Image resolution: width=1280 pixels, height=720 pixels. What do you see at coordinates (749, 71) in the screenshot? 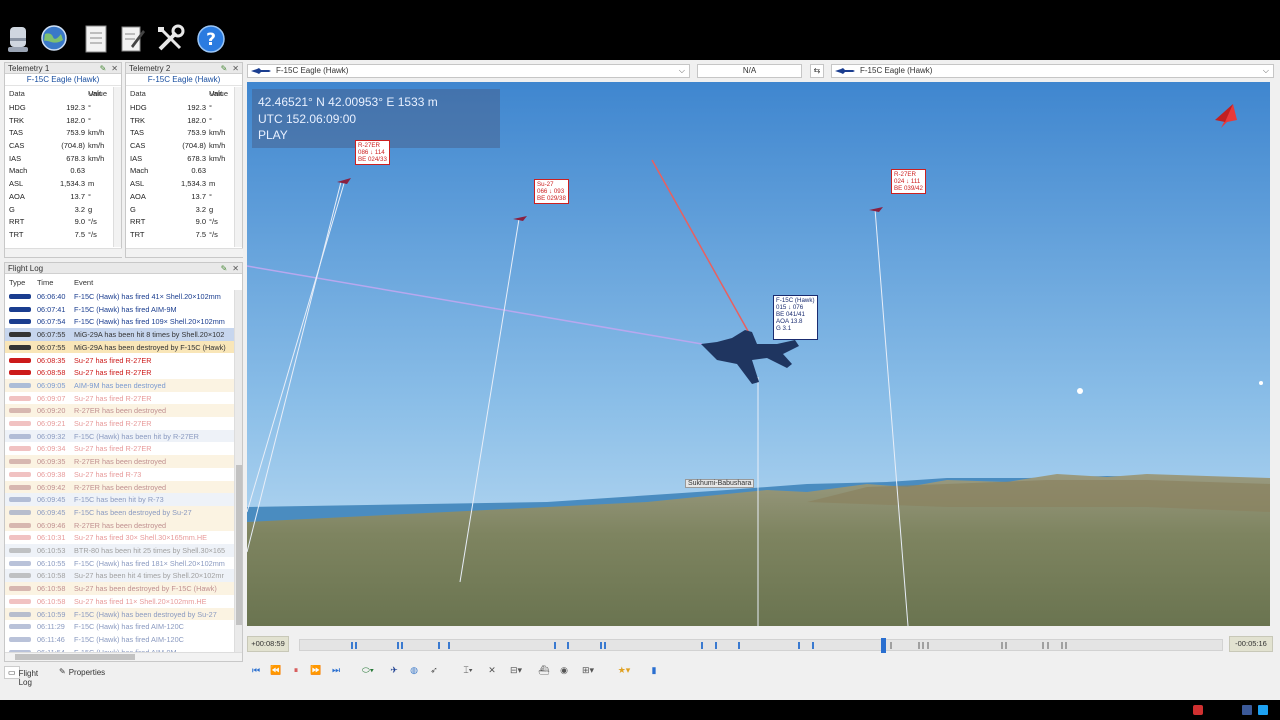
I see `middle-field: N/A` at bounding box center [749, 71].